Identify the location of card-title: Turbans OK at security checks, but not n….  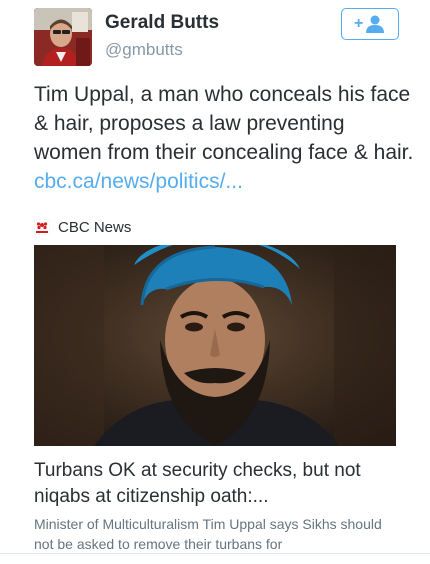
(219, 484).